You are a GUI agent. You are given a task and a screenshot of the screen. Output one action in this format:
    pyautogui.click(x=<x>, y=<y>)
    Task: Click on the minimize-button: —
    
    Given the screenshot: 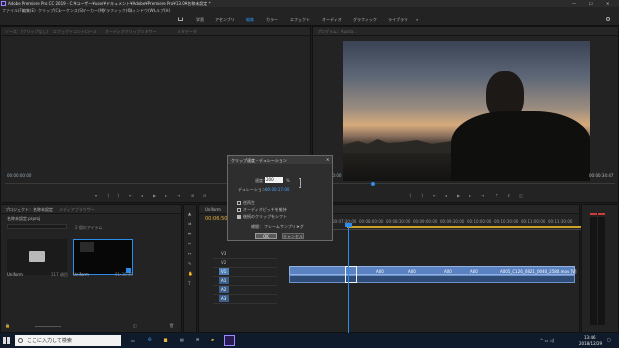 What is the action you would take?
    pyautogui.click(x=574, y=3)
    